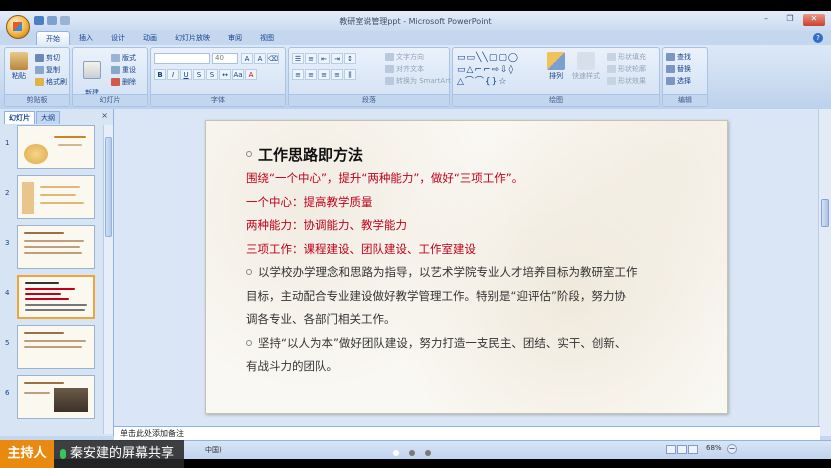 The height and width of the screenshot is (468, 831). I want to click on align-right-icon: ≡, so click(324, 74).